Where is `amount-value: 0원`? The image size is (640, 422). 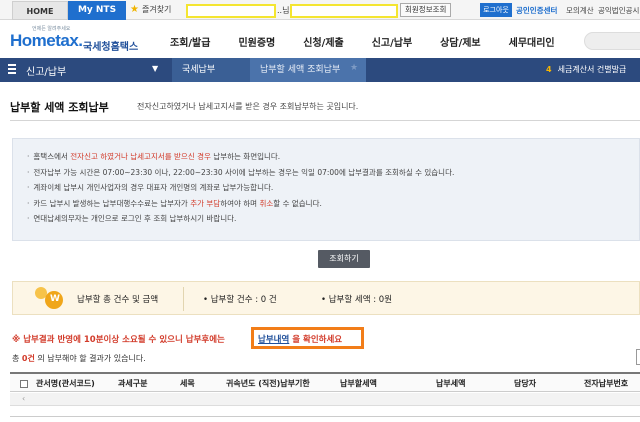 amount-value: 0원 is located at coordinates (385, 300).